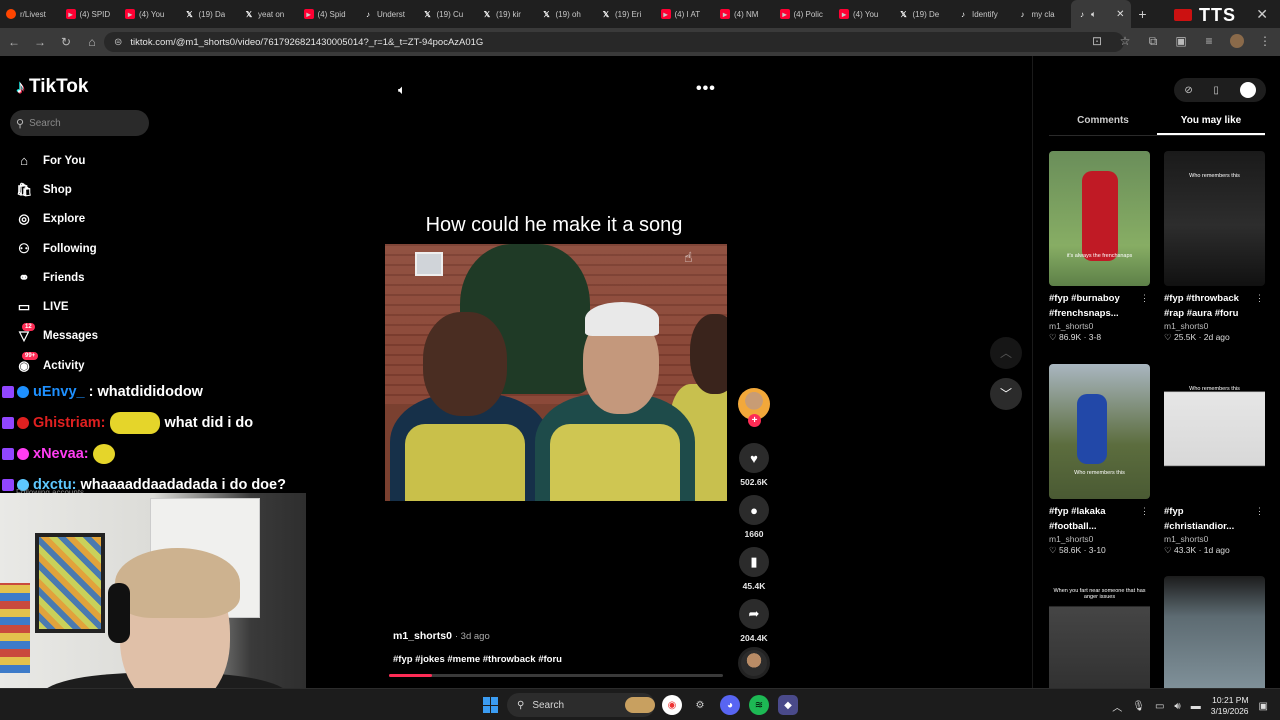 This screenshot has width=1280, height=720. I want to click on browser-tab: ▸ (4) Spid, so click(328, 14).